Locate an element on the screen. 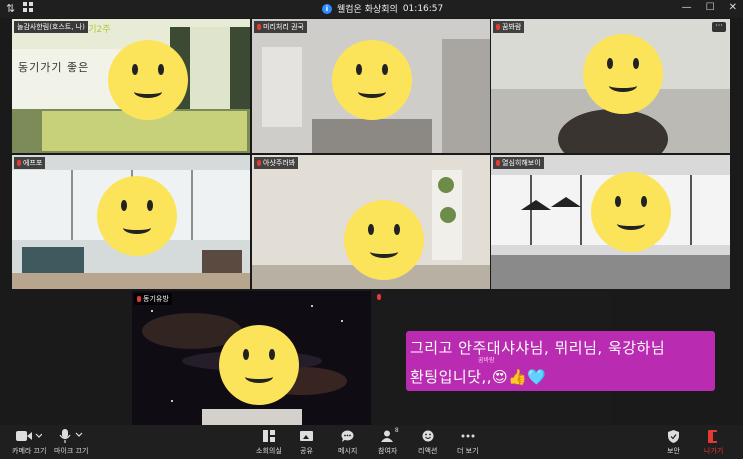  video-tile-3: 꿈봐람 ··· is located at coordinates (610, 86).